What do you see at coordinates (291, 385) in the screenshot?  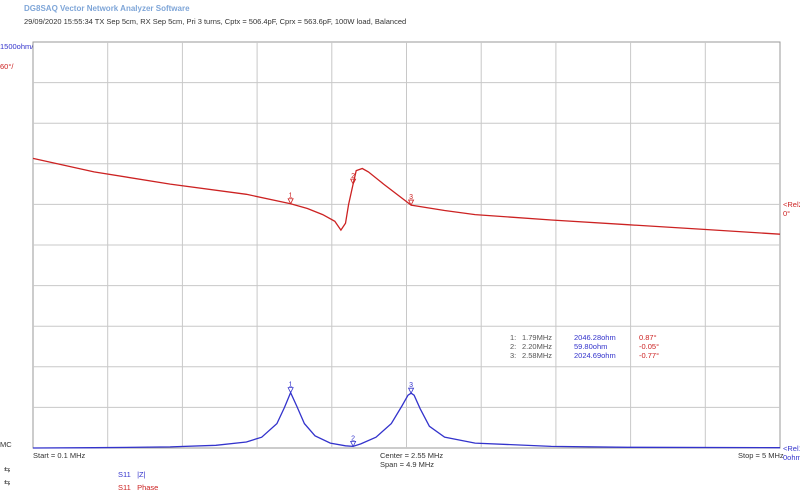 I see `marker-mag-label-1: 1` at bounding box center [291, 385].